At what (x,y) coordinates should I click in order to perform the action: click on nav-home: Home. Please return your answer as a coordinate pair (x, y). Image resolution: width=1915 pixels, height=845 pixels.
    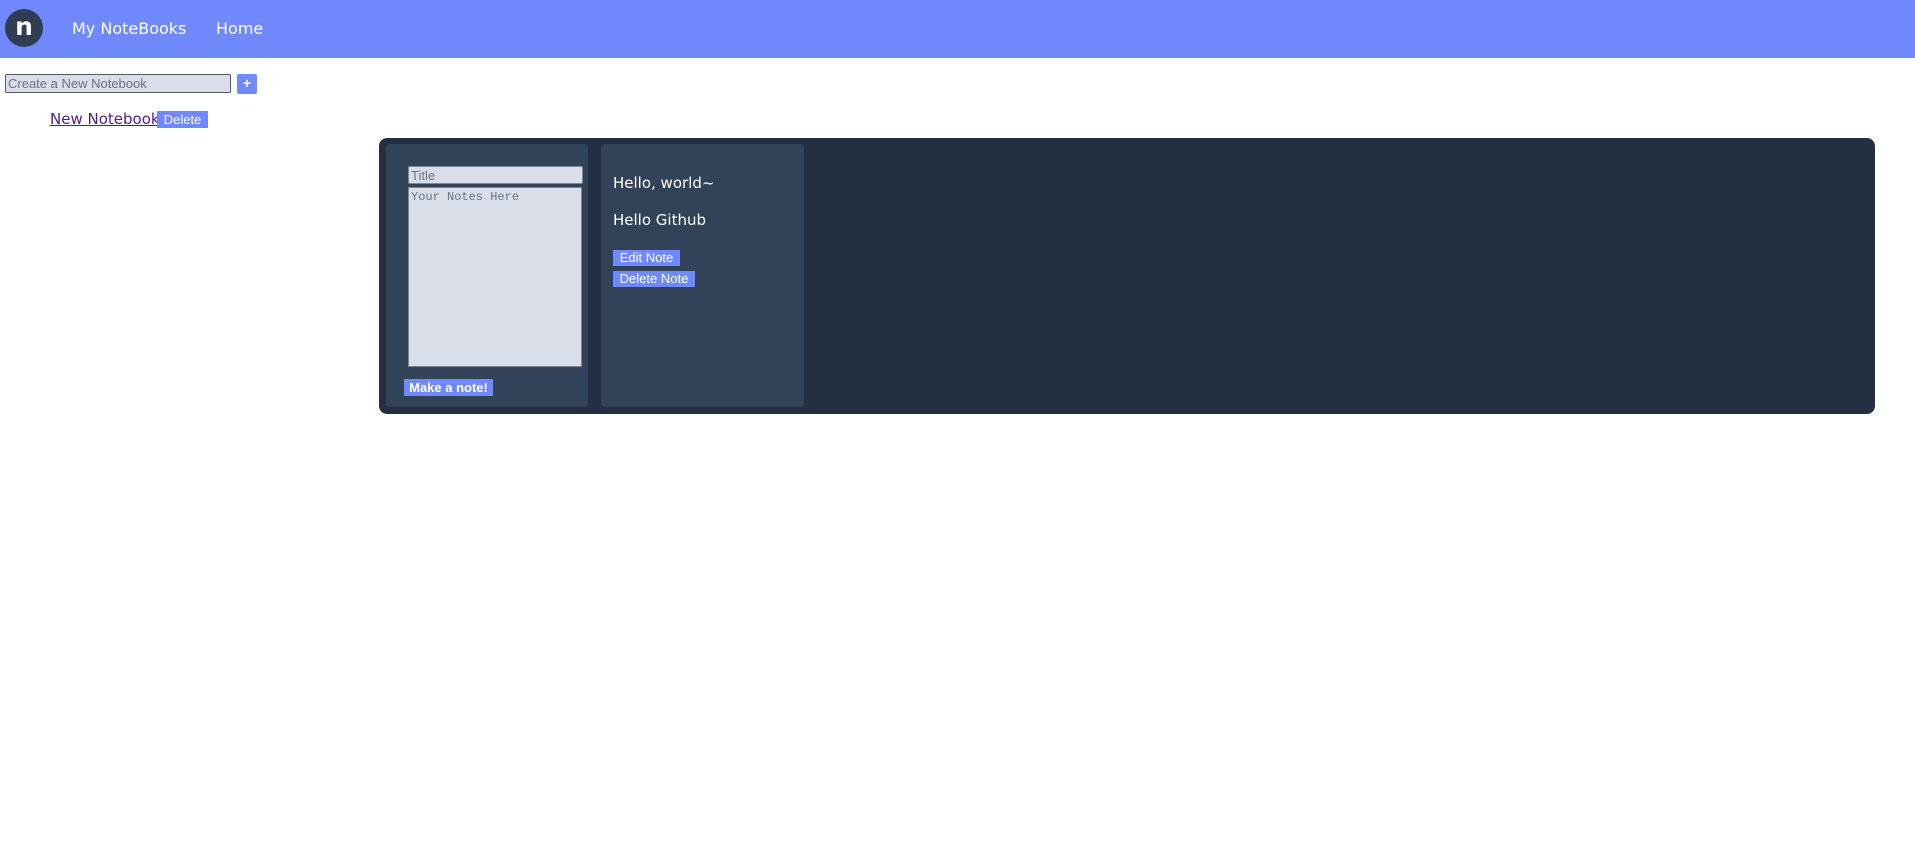
    Looking at the image, I should click on (239, 28).